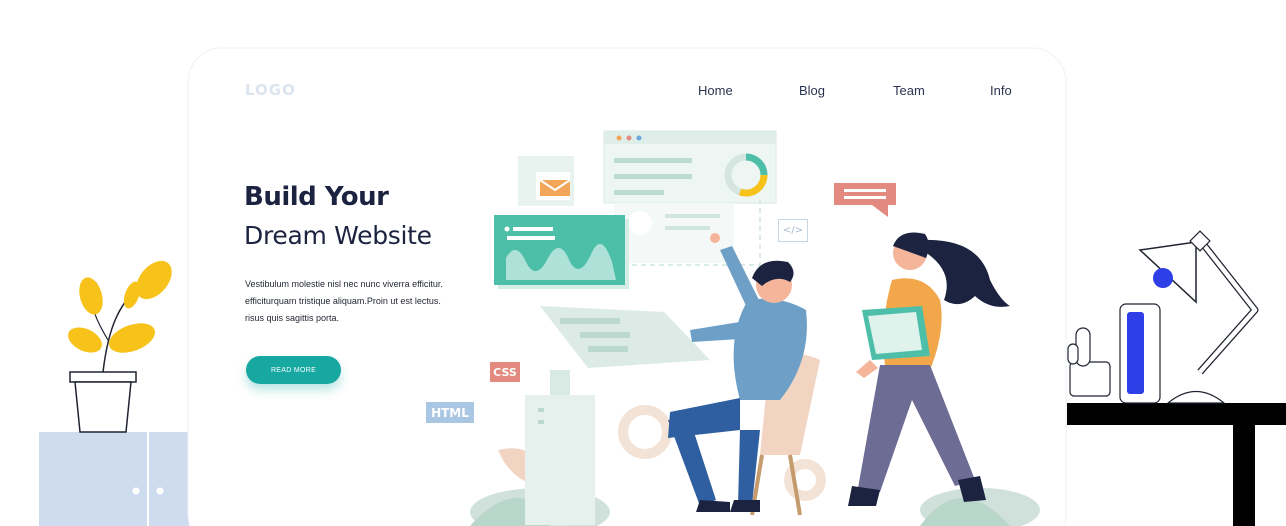  Describe the element at coordinates (338, 235) in the screenshot. I see `hero-subtitle: Dream Website` at that location.